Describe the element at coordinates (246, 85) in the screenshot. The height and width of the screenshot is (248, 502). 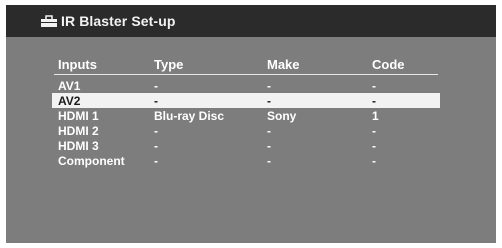
I see `table-row-av1: AV1 - - -` at that location.